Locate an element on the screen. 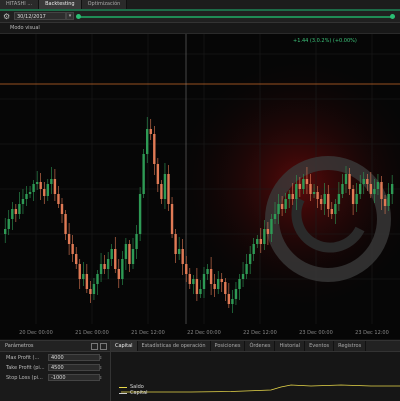 Image resolution: width=400 pixels, height=401 pixels. tab-backtesting: Backtesting is located at coordinates (60, 4).